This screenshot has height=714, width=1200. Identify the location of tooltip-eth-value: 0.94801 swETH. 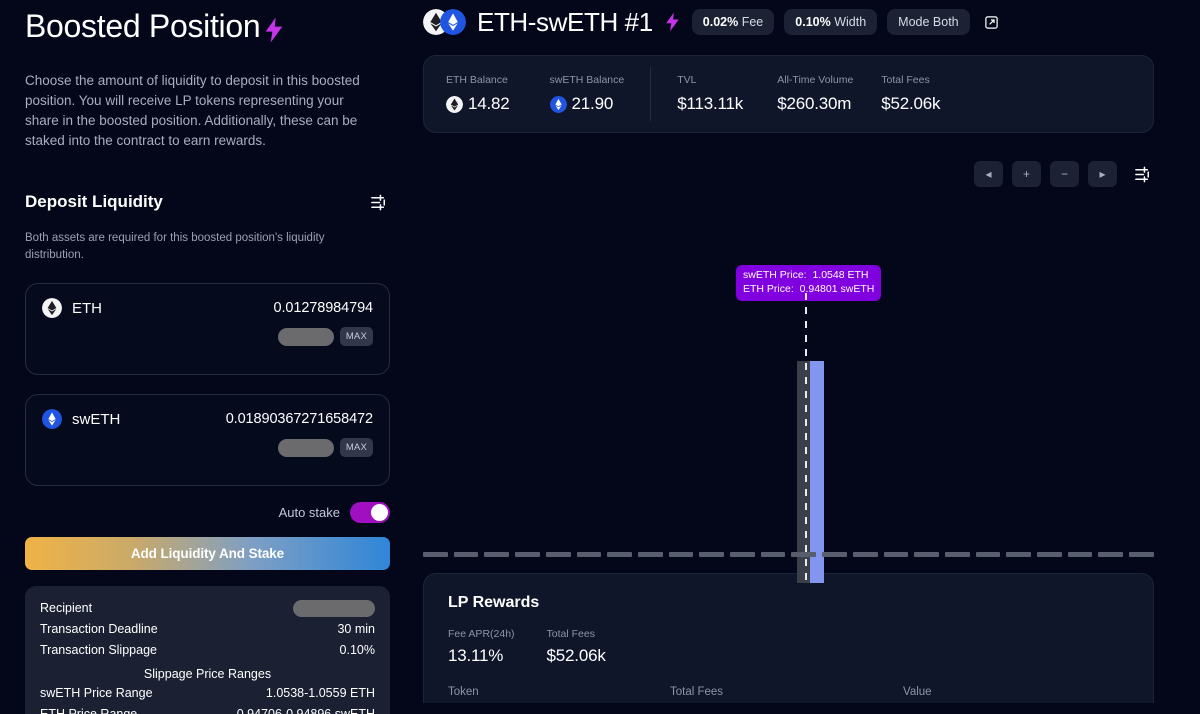
(837, 288).